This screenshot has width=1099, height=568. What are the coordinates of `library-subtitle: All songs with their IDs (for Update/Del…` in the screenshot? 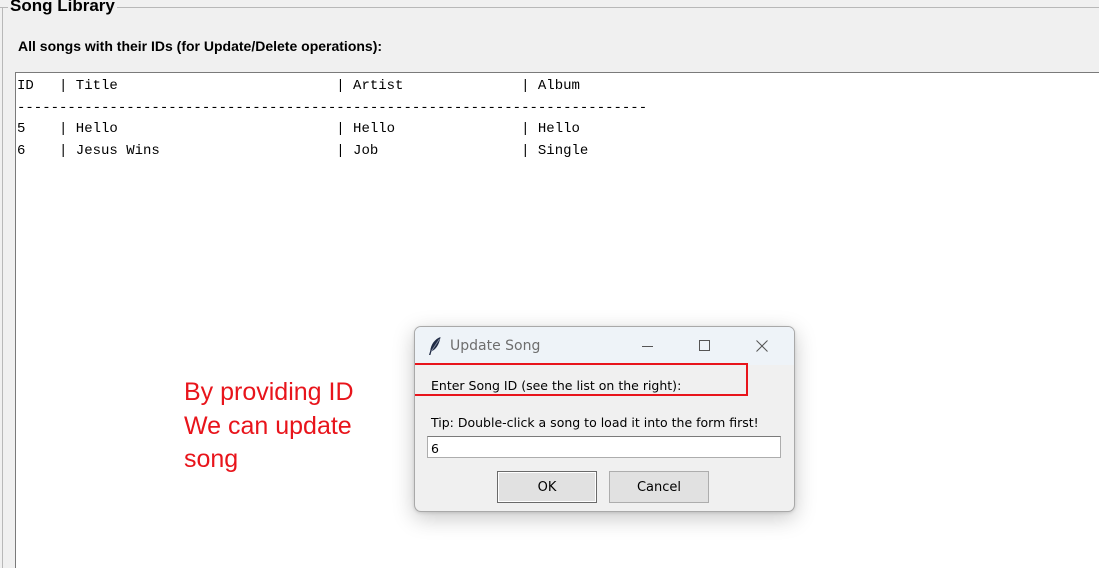 It's located at (200, 46).